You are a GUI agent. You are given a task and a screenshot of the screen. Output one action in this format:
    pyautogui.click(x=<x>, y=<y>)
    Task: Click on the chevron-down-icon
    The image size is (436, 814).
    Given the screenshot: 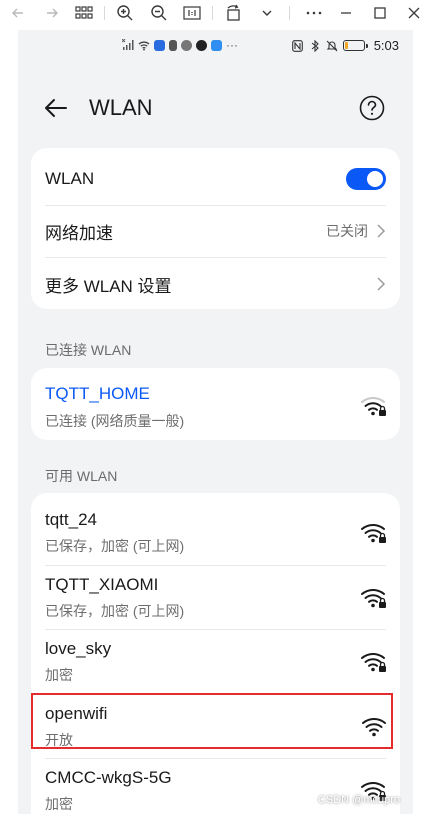 What is the action you would take?
    pyautogui.click(x=267, y=13)
    